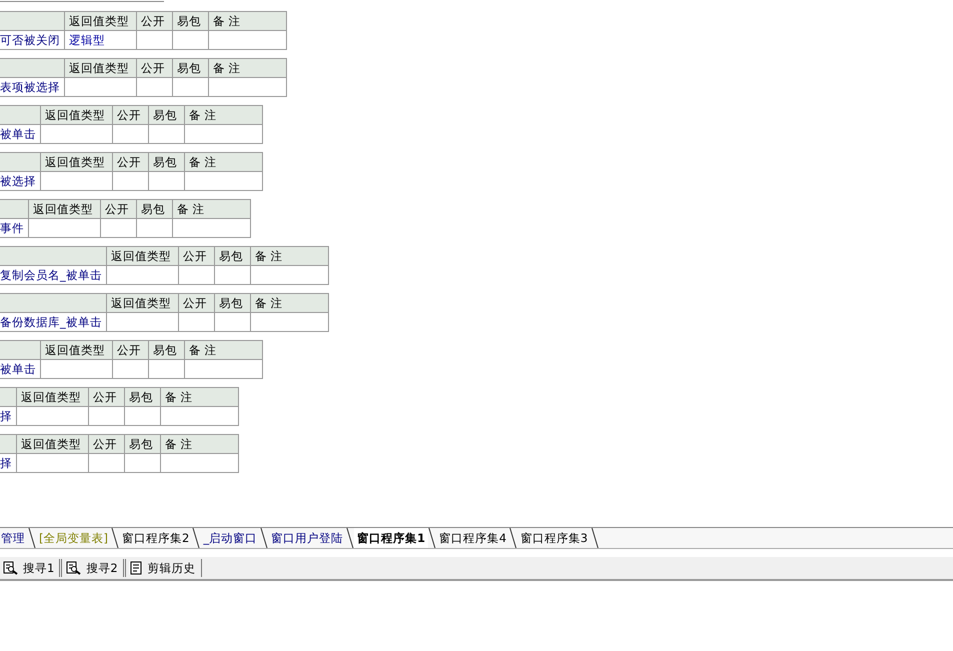 Image resolution: width=953 pixels, height=651 pixels. I want to click on tab: 窗口用户登陆, so click(307, 538).